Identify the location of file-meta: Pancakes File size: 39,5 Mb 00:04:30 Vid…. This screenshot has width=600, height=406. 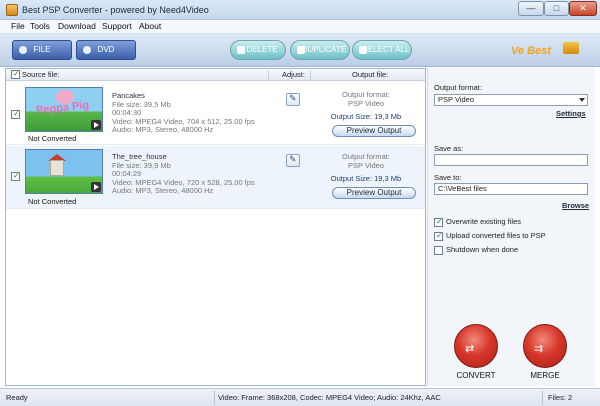
(183, 113).